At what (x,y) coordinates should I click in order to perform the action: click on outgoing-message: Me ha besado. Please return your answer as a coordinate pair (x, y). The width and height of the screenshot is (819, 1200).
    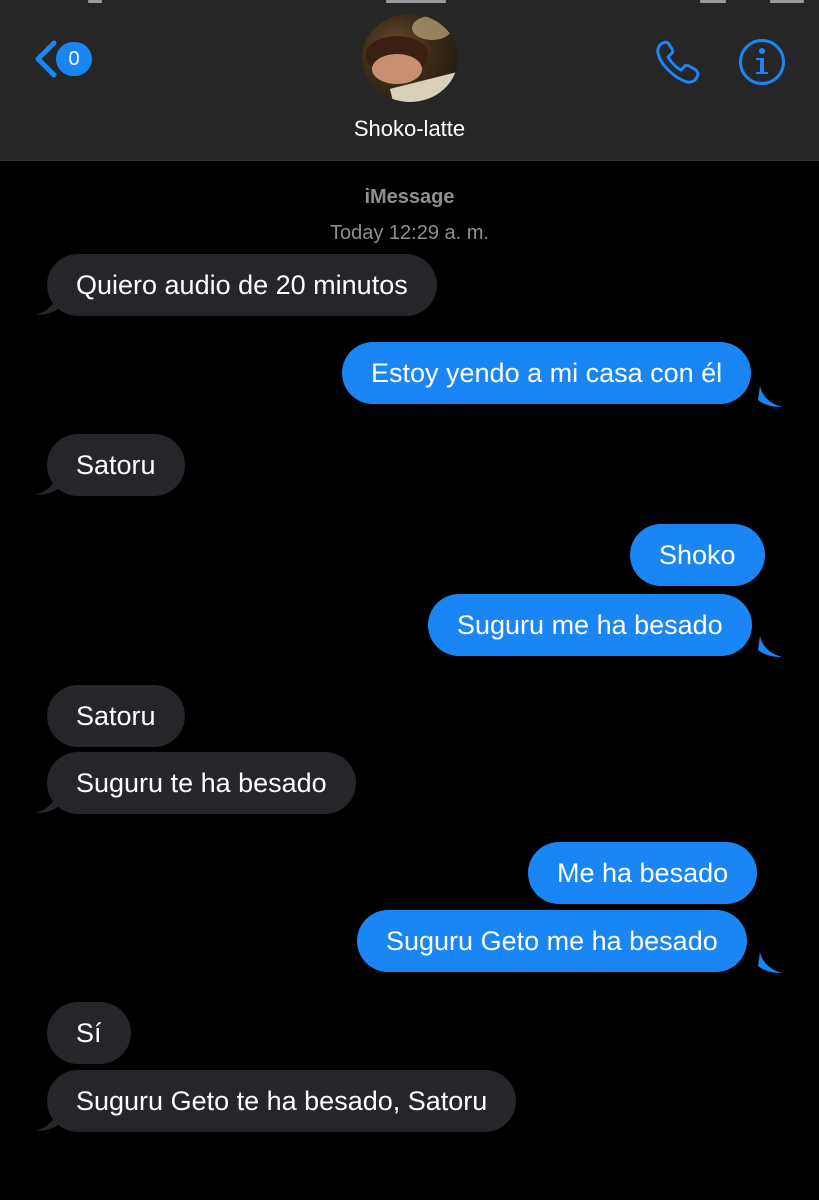
    Looking at the image, I should click on (643, 873).